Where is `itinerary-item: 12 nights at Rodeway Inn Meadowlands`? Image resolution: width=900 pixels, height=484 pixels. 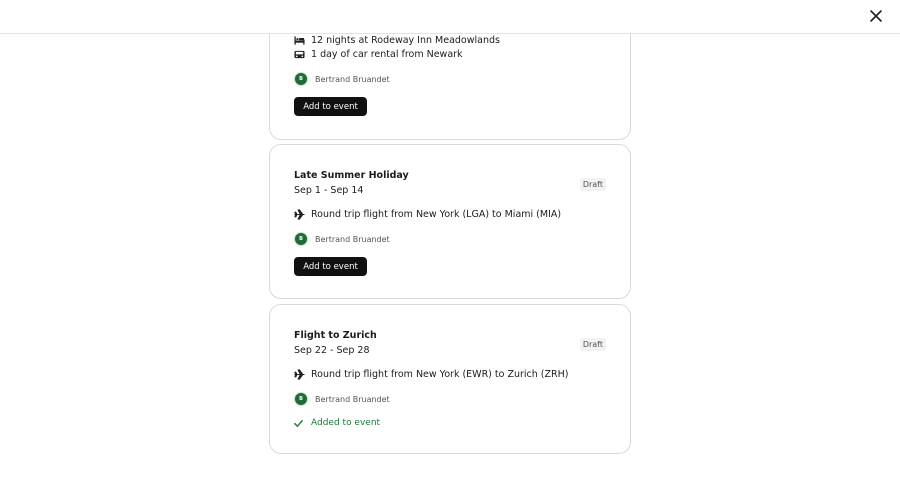 itinerary-item: 12 nights at Rodeway Inn Meadowlands is located at coordinates (397, 40).